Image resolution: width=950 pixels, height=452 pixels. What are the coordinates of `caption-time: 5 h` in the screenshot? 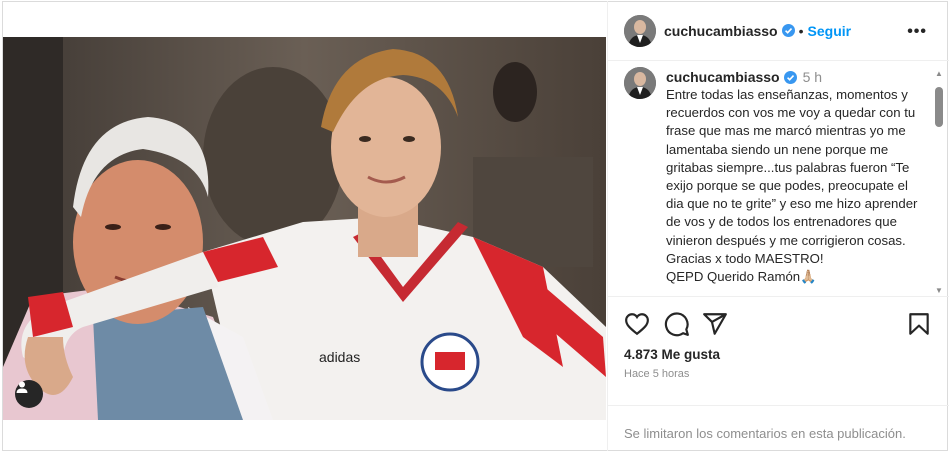 It's located at (812, 77).